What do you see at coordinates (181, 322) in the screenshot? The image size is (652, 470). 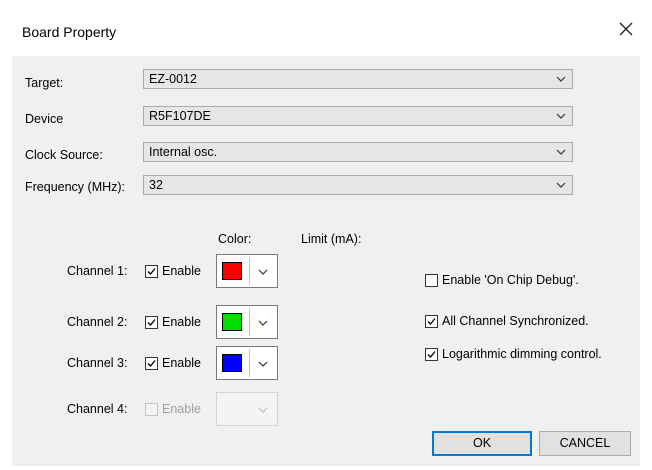 I see `channel-2-enable-label: Enable` at bounding box center [181, 322].